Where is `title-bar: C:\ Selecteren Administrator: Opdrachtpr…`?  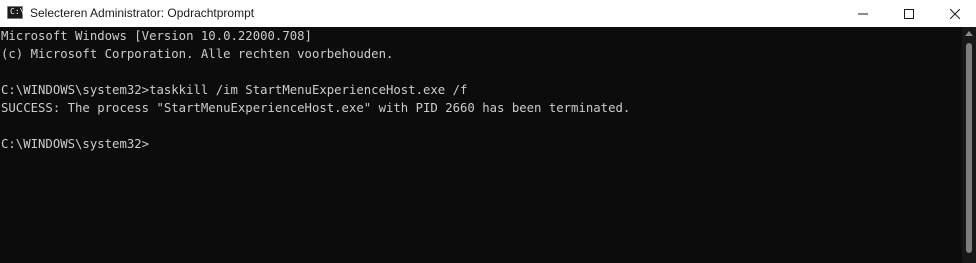
title-bar: C:\ Selecteren Administrator: Opdrachtpr… is located at coordinates (488, 13).